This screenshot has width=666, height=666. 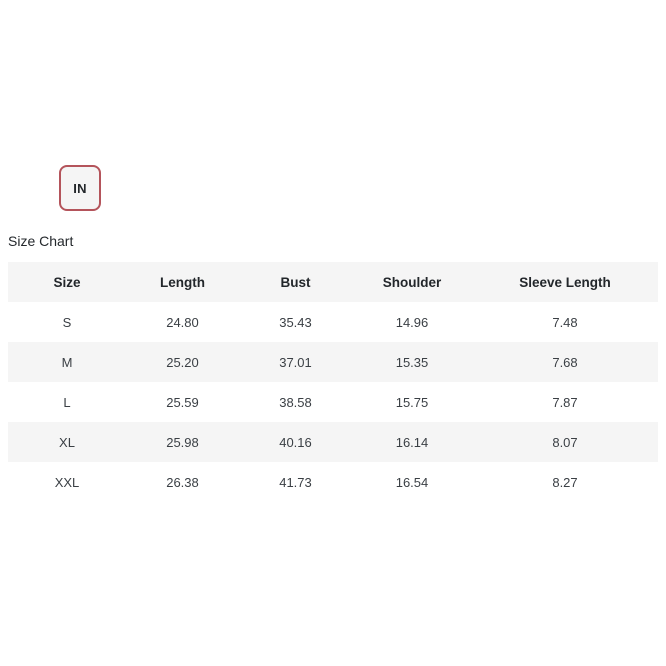 I want to click on cell-shoulder: 15.75, so click(x=412, y=402).